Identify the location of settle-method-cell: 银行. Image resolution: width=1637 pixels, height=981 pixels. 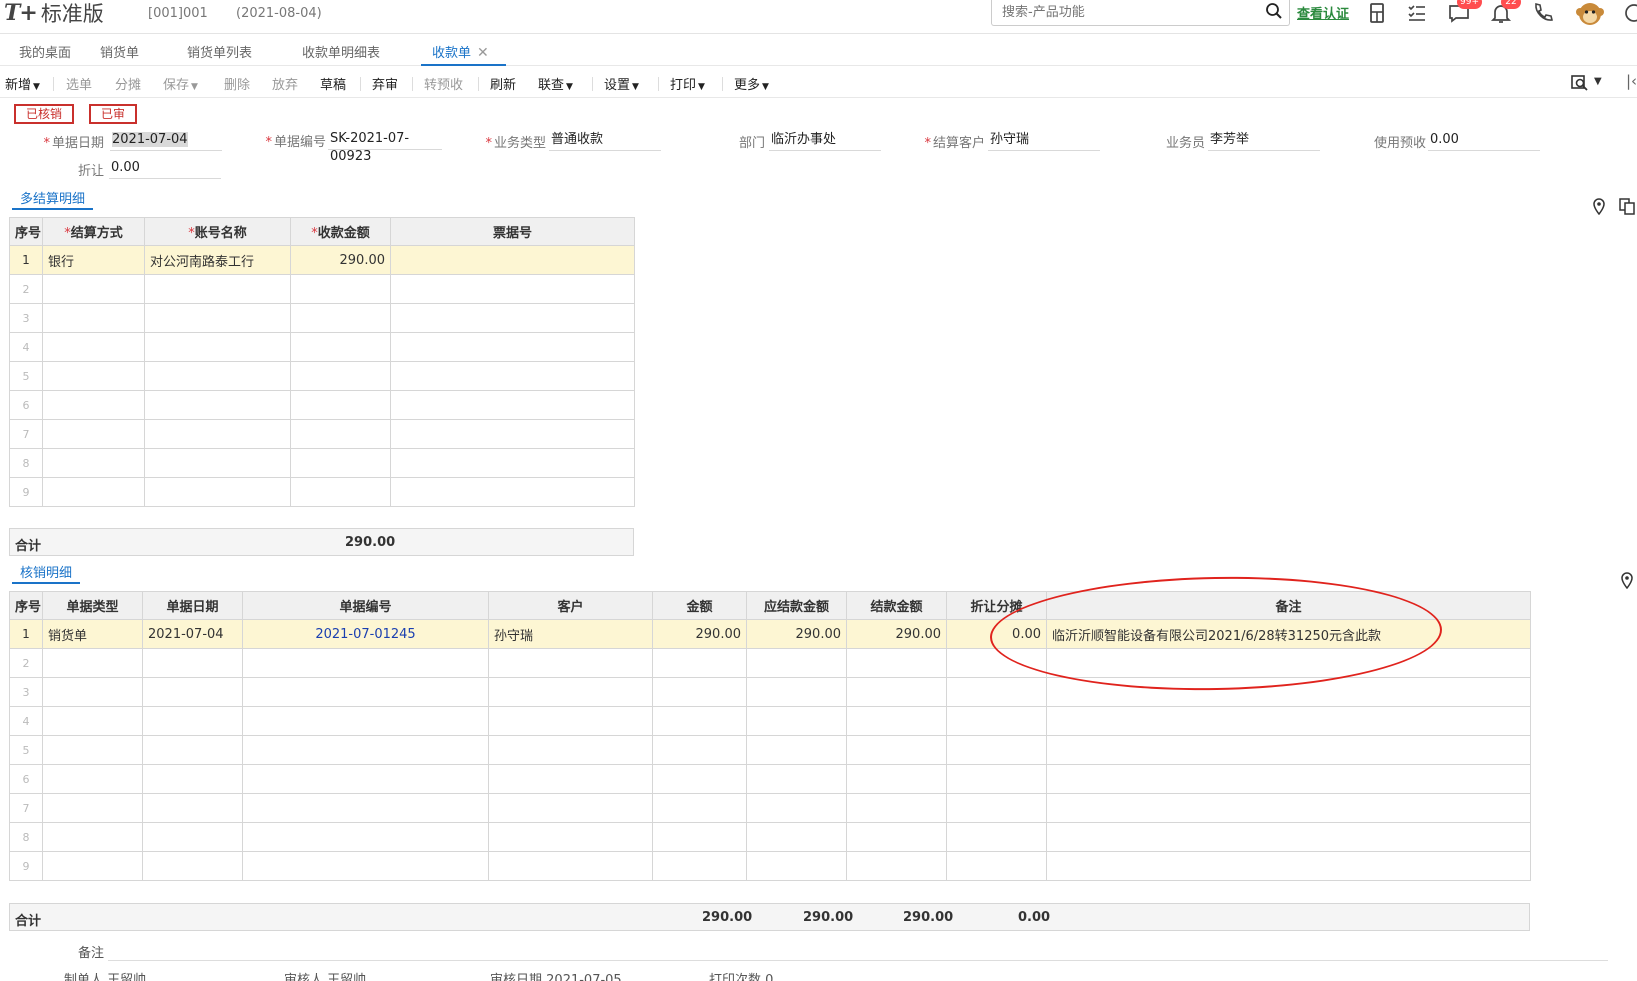
(93, 260).